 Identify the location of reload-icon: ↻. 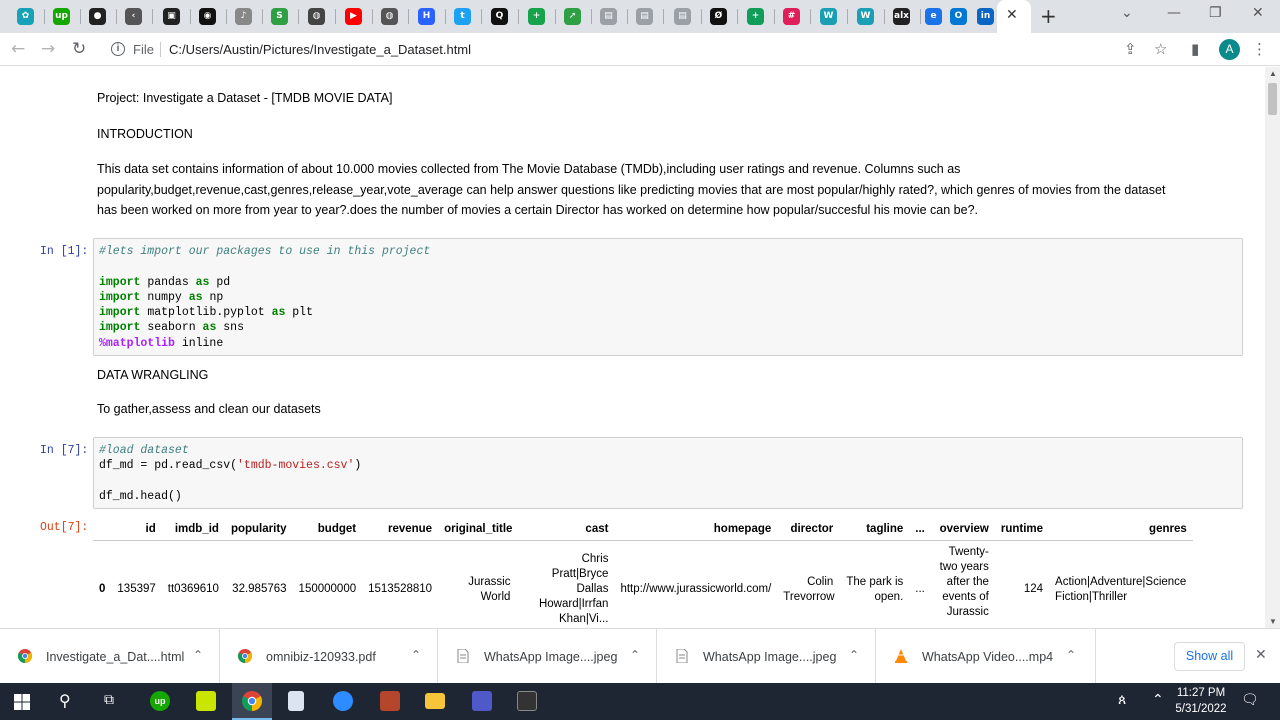
(79, 49).